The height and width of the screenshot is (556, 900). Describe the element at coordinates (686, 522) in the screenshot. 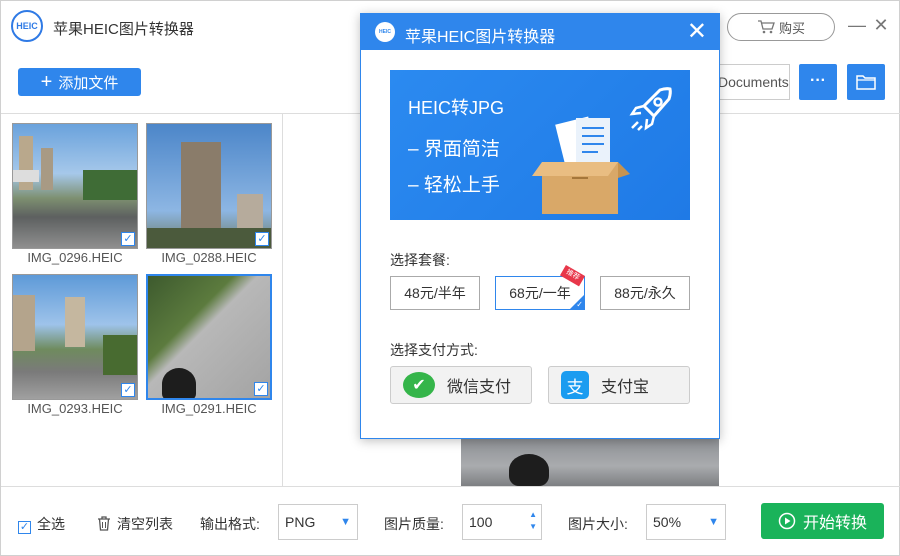

I see `size-select: 50% ▼` at that location.